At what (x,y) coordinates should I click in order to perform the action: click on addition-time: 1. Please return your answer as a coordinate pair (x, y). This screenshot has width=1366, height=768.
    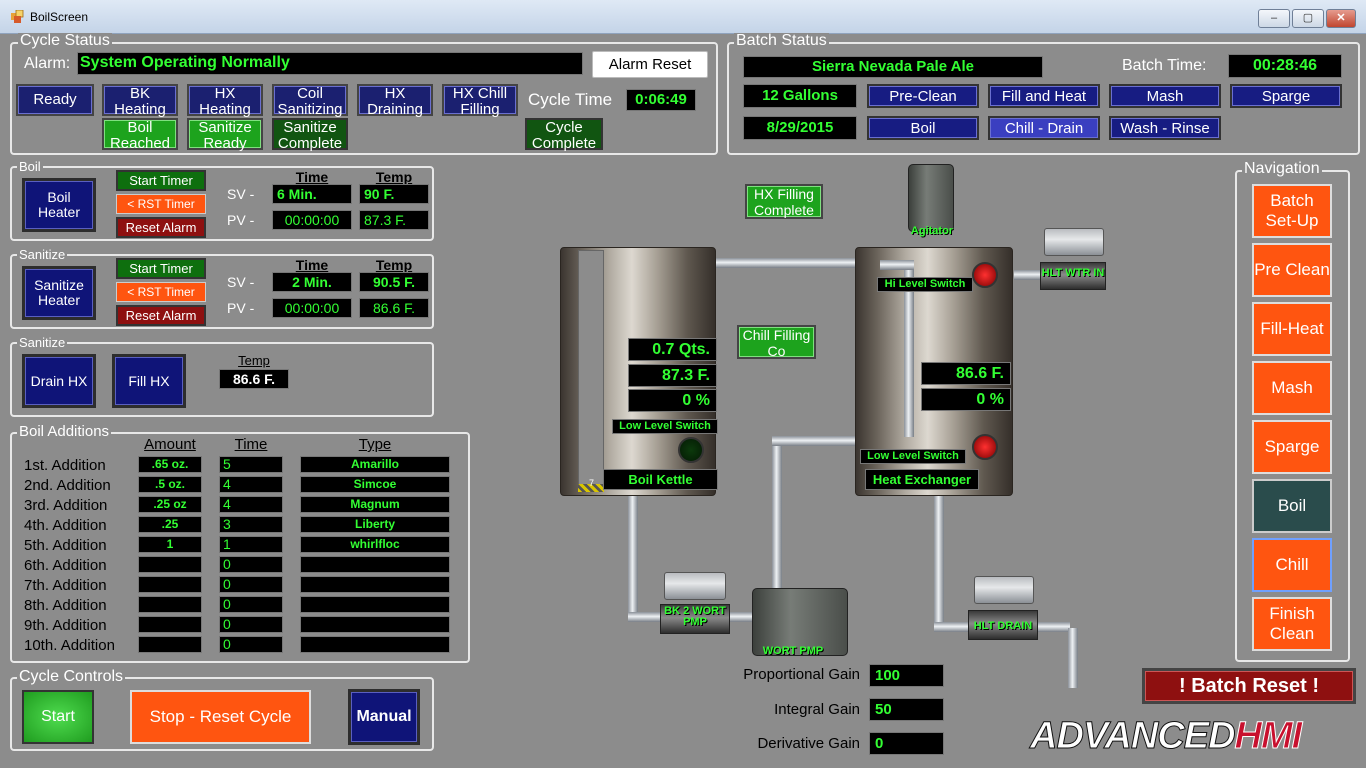
    Looking at the image, I should click on (251, 544).